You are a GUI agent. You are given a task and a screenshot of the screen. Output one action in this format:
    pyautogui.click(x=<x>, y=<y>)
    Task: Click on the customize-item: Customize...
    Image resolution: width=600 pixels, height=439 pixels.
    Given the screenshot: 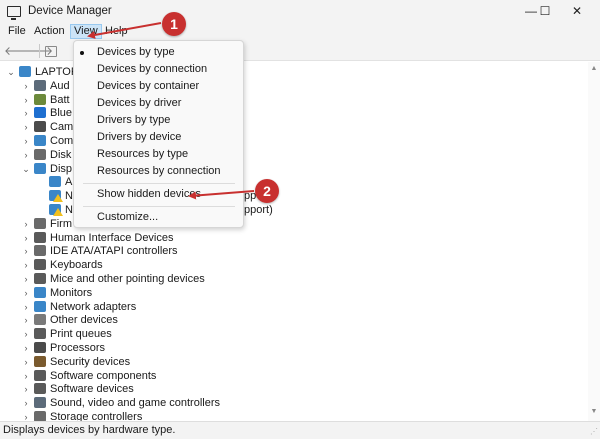 What is the action you would take?
    pyautogui.click(x=158, y=217)
    